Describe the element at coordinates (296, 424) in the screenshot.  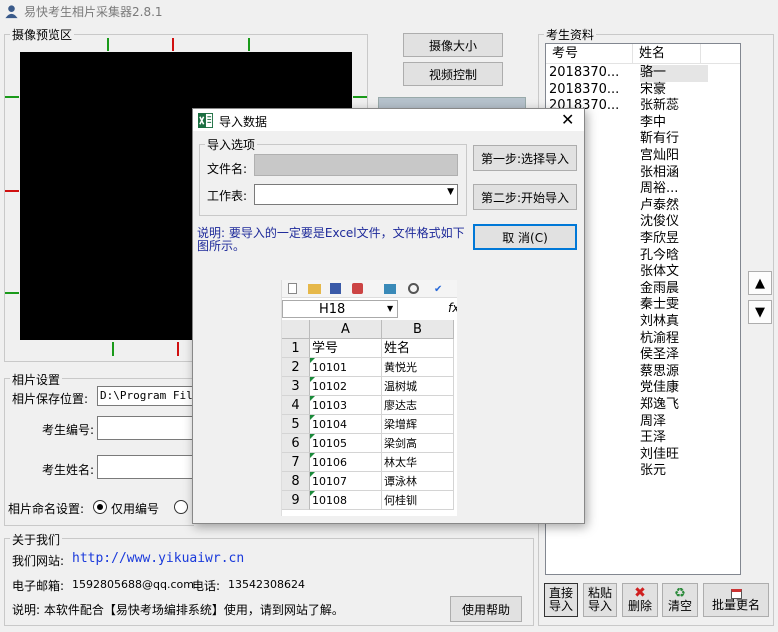
I see `excel-row-number: 5` at that location.